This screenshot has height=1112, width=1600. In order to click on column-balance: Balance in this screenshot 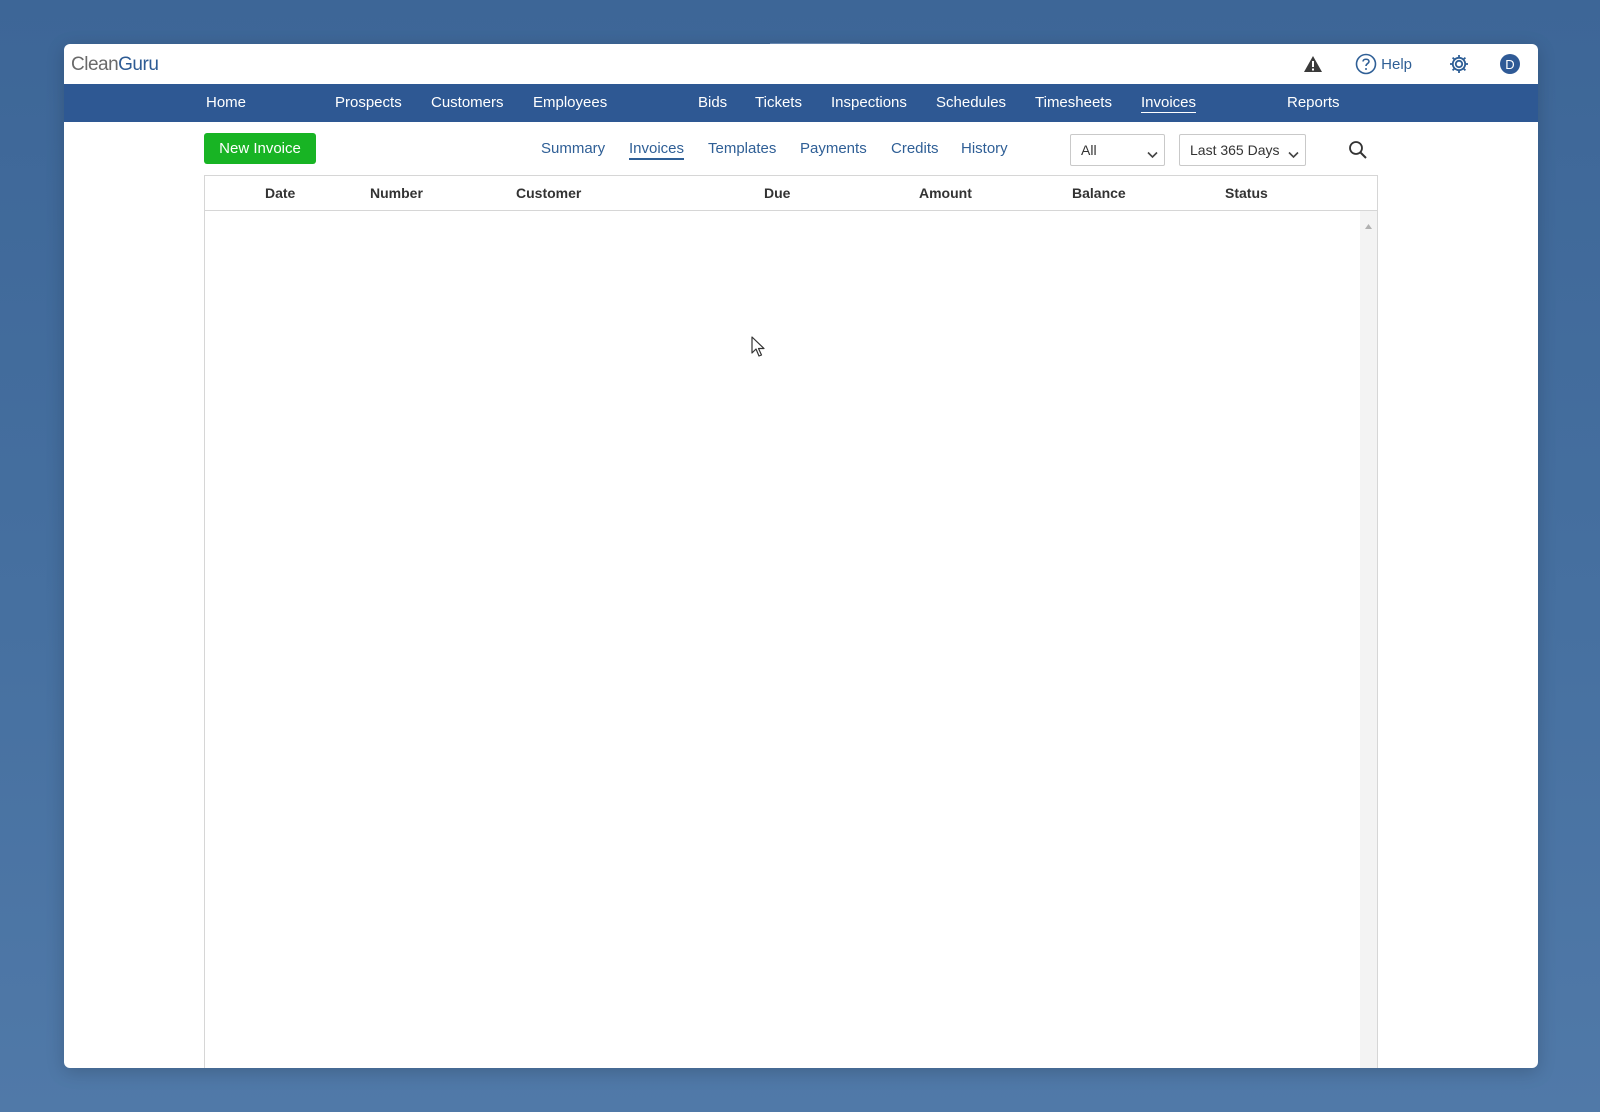, I will do `click(1099, 193)`.